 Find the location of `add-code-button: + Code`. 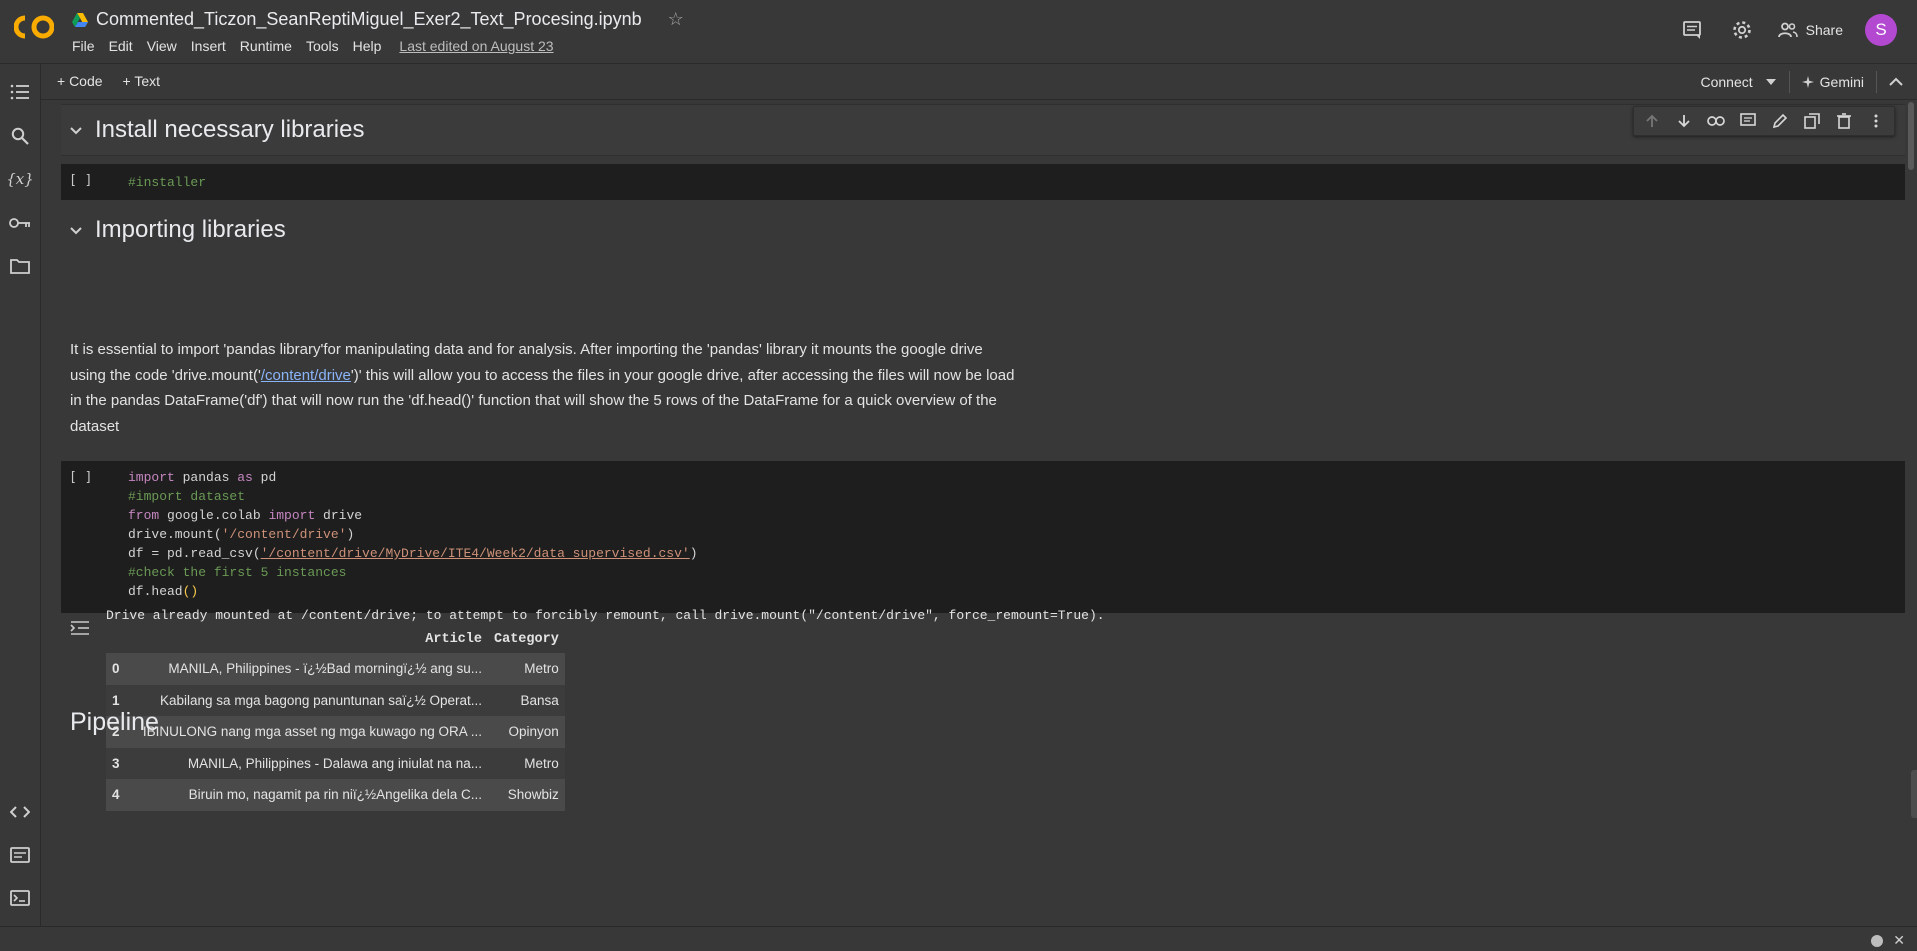

add-code-button: + Code is located at coordinates (80, 81).